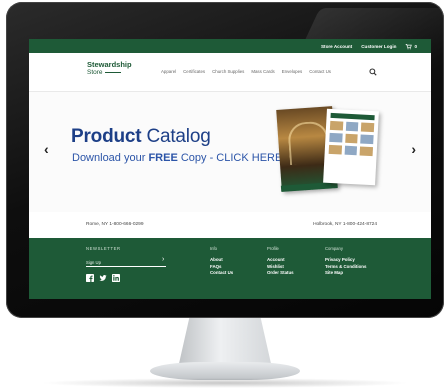 The image size is (448, 391). I want to click on catalog-image, so click(327, 153).